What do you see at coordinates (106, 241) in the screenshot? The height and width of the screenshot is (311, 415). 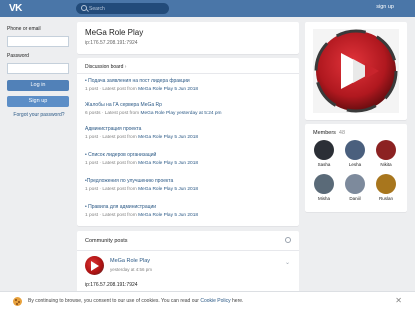 I see `community-posts-header: Community posts` at bounding box center [106, 241].